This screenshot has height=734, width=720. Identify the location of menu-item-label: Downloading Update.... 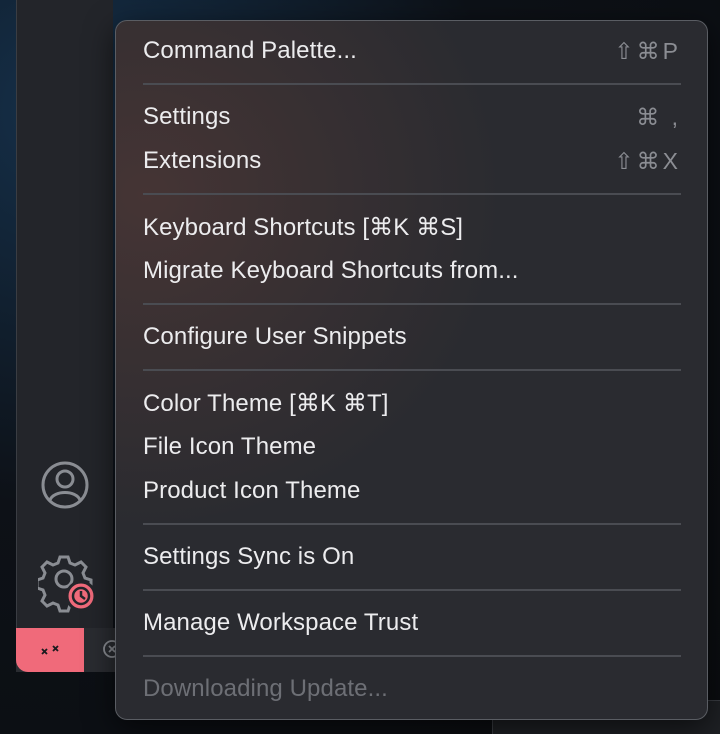
(265, 688).